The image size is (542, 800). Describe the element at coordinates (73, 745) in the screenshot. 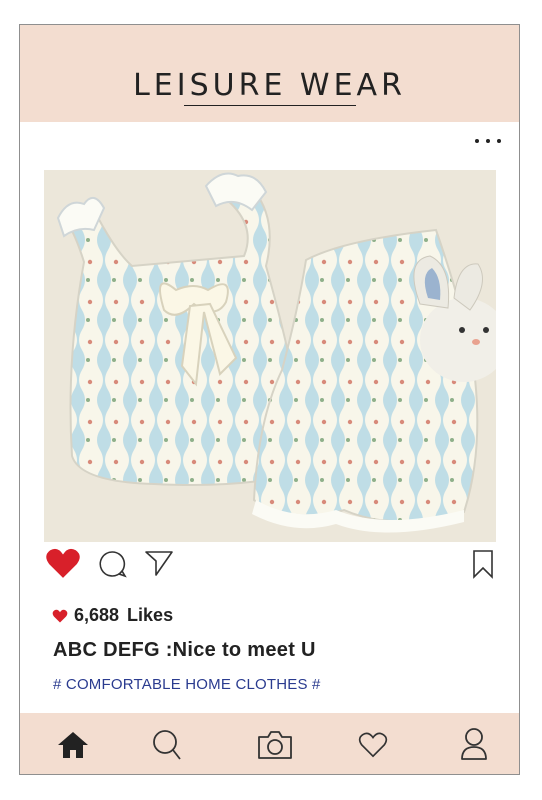

I see `home-icon` at that location.